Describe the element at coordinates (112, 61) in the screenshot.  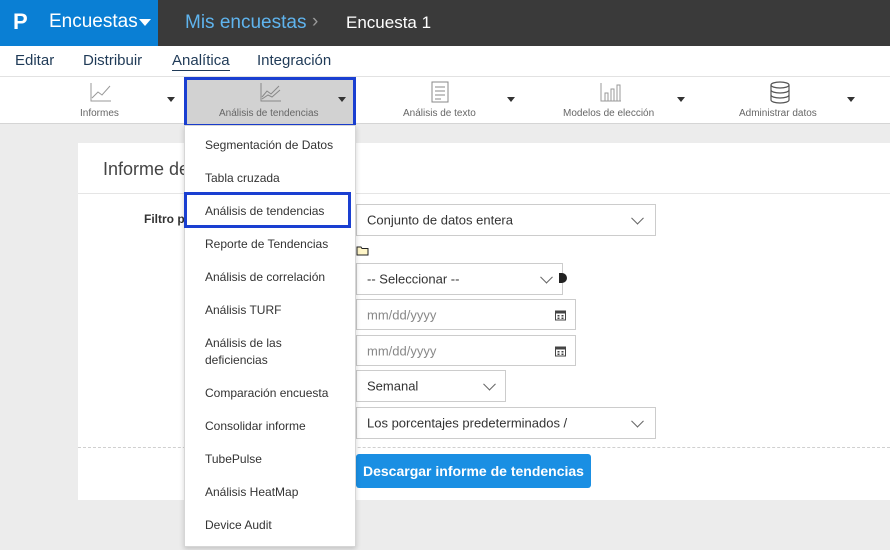
I see `menu-distribuir: Distribuir` at that location.